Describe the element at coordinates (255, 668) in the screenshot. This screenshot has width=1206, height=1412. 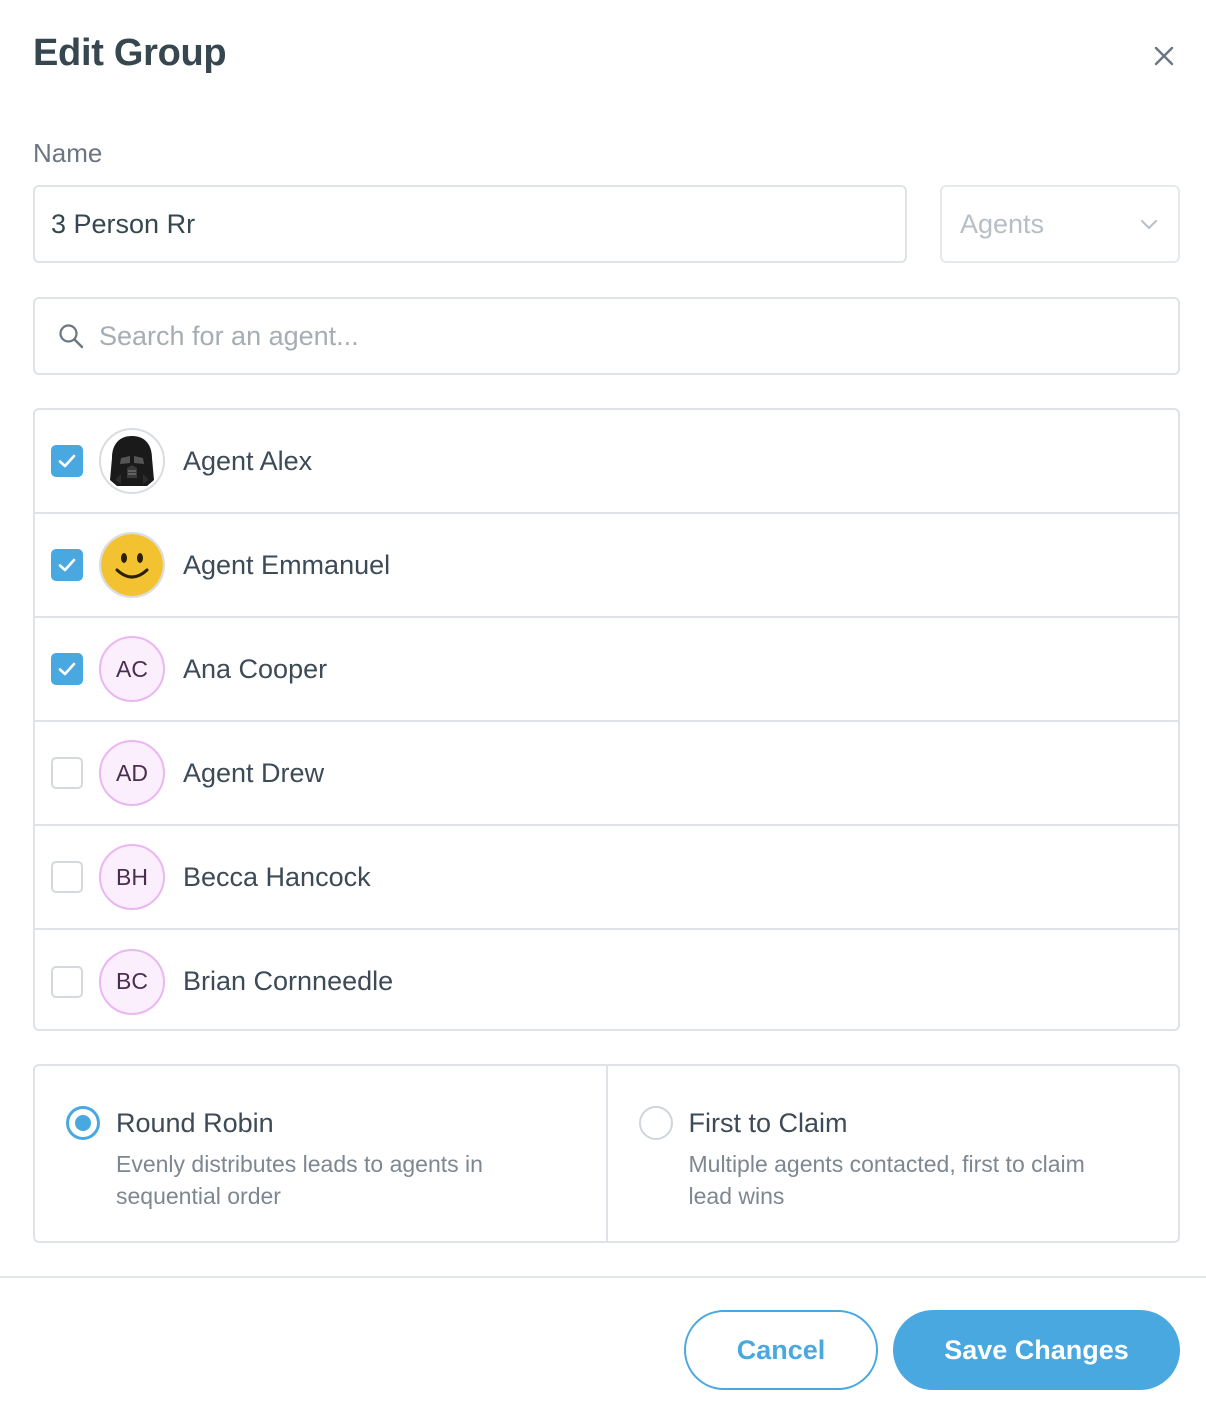
I see `agent-name: Ana Cooper` at that location.